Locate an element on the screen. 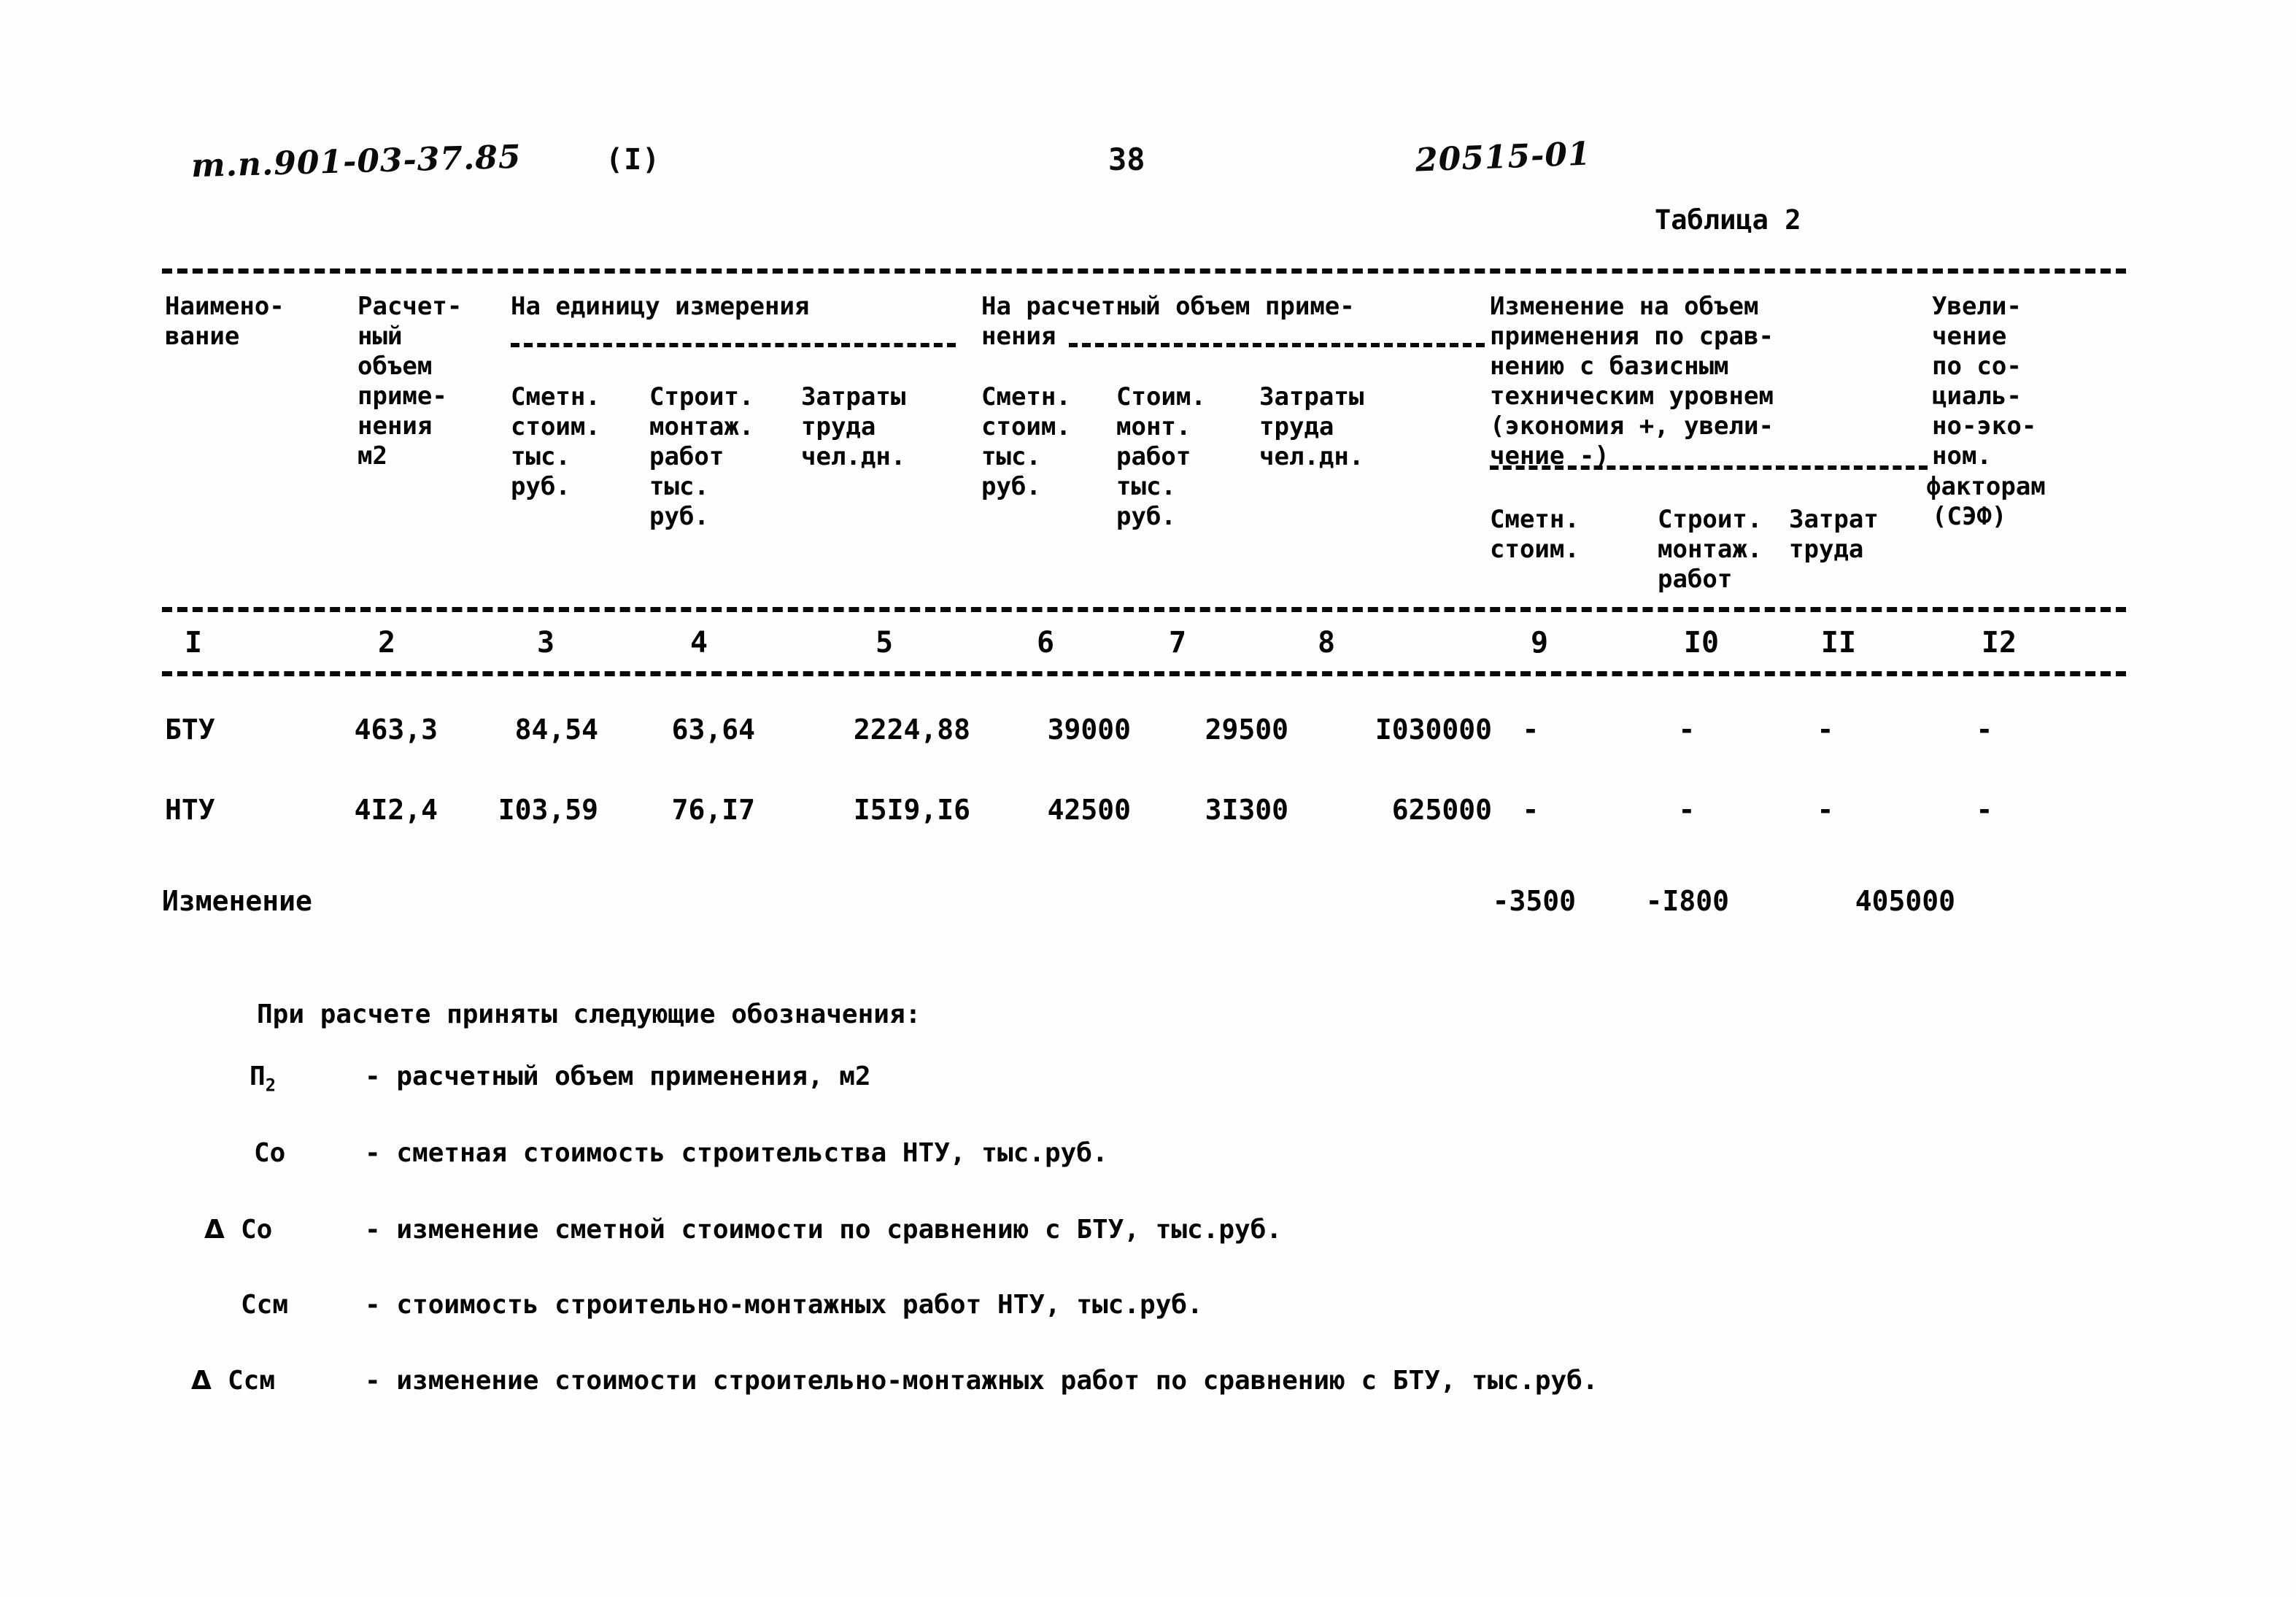  summary-row-value-estimate: -3500 is located at coordinates (1534, 901).